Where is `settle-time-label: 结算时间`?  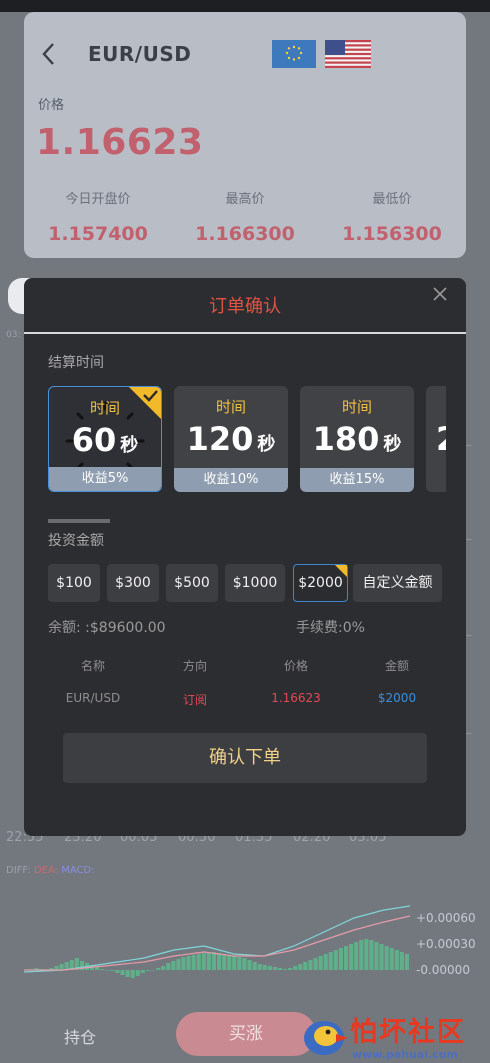 settle-time-label: 结算时间 is located at coordinates (76, 363).